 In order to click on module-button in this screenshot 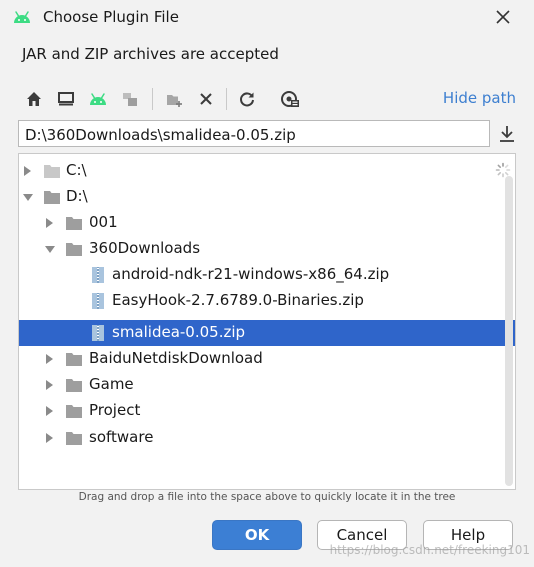, I will do `click(130, 99)`.